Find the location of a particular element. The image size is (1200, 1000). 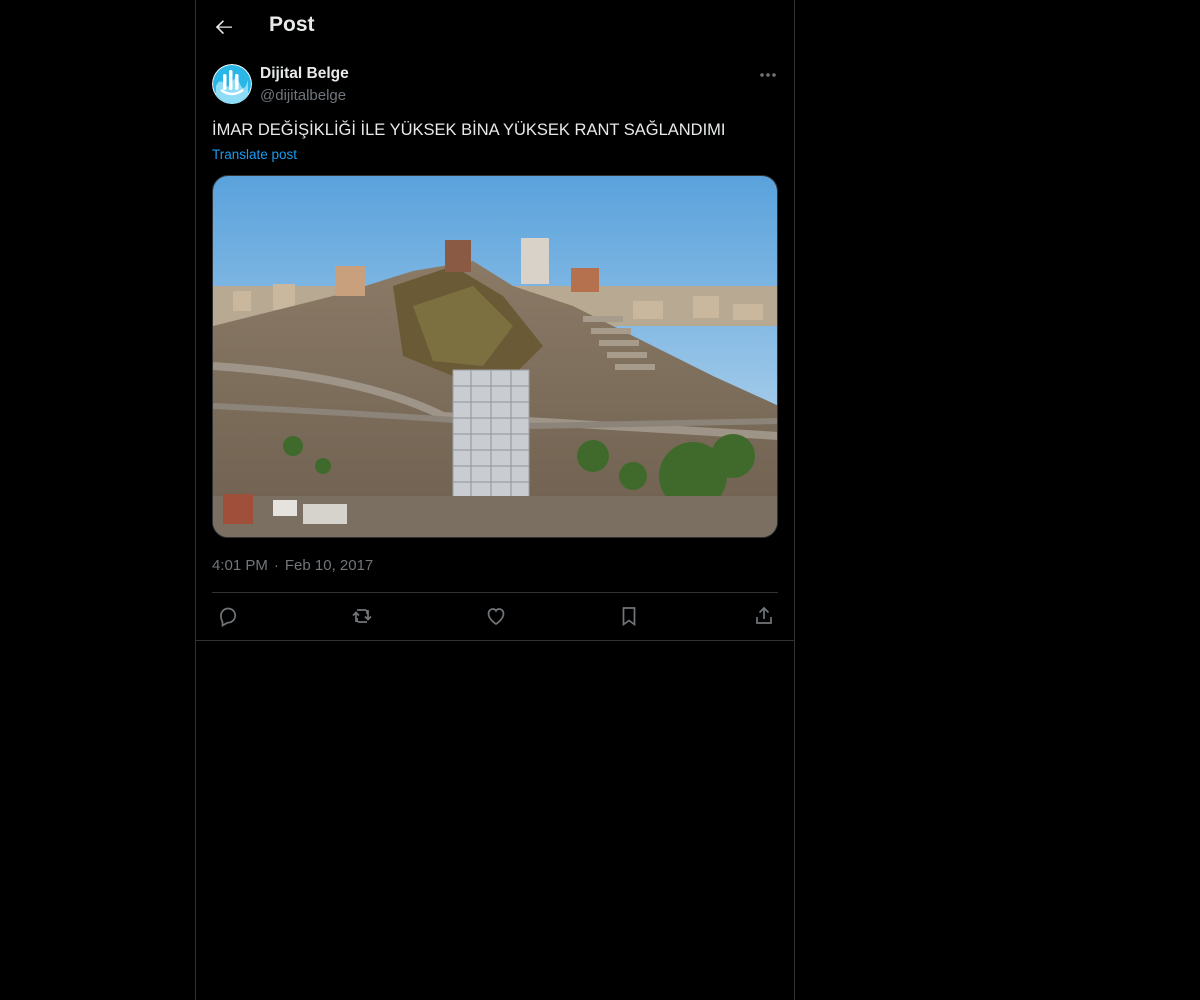

dijital-belge-logo is located at coordinates (232, 84).